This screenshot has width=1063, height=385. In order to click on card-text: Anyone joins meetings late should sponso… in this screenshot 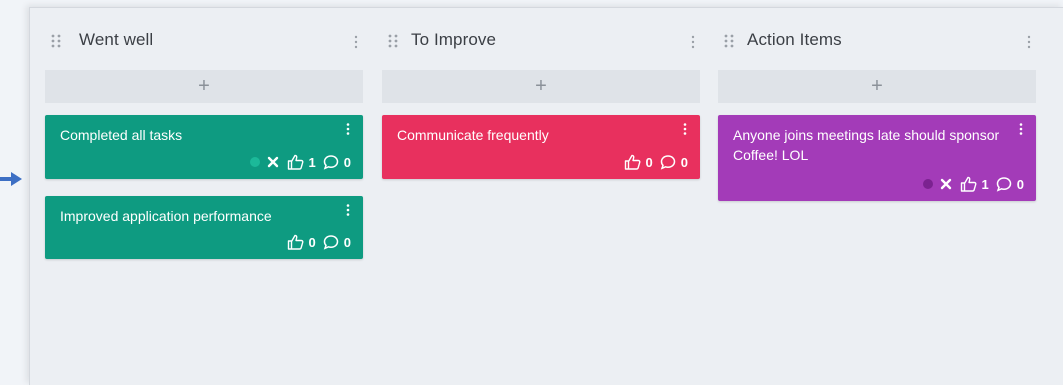, I will do `click(866, 145)`.